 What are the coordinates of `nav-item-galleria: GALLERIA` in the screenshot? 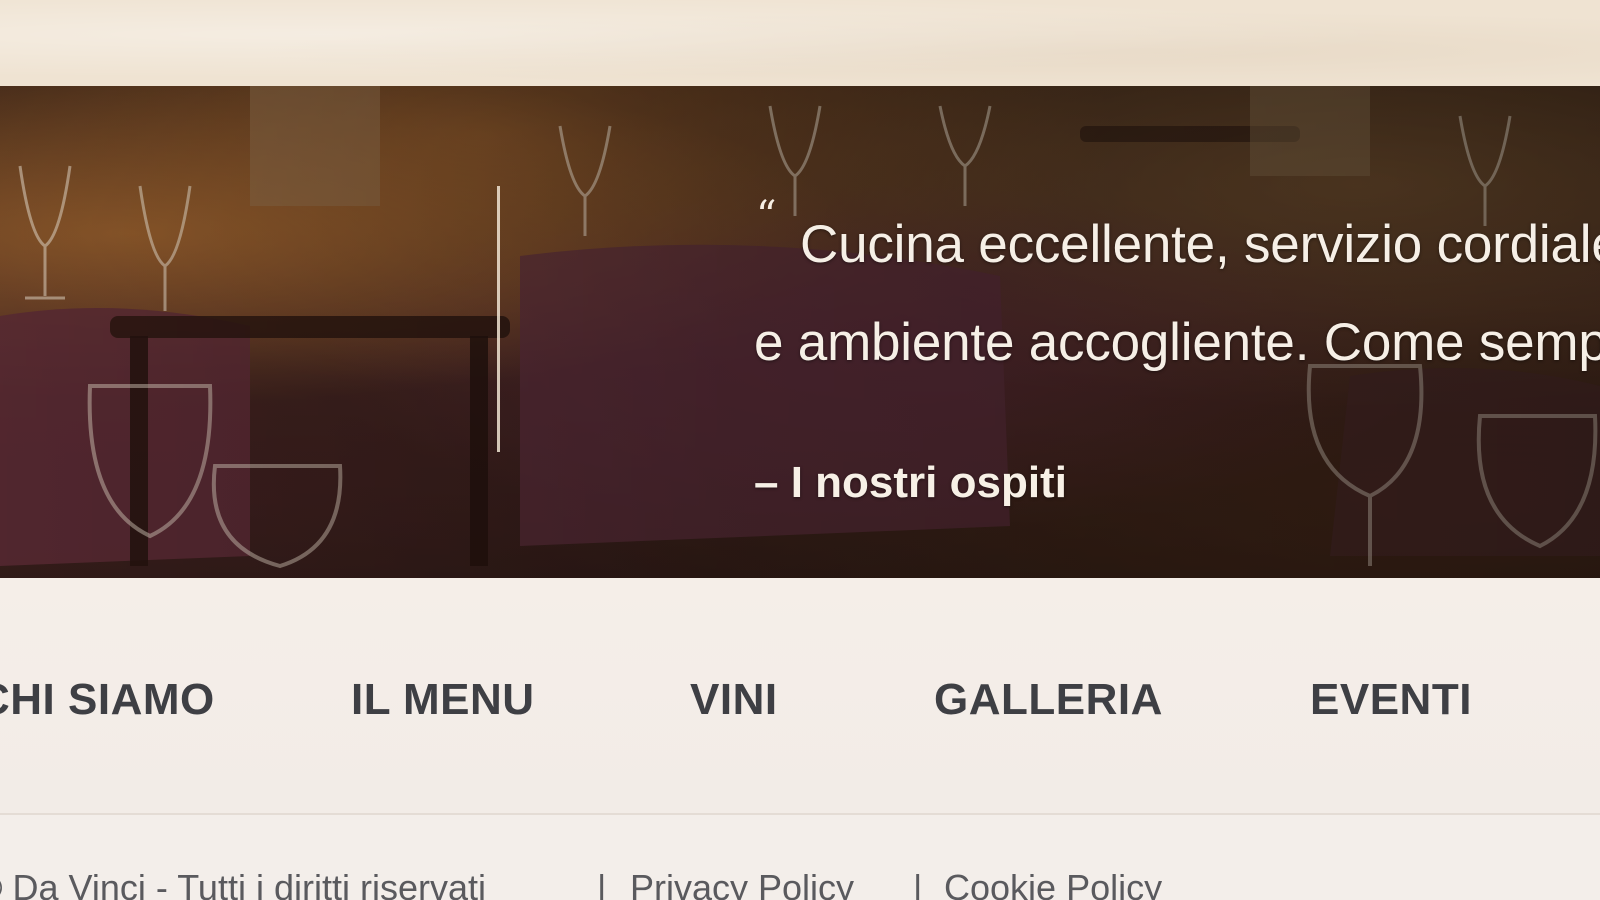 It's located at (1048, 700).